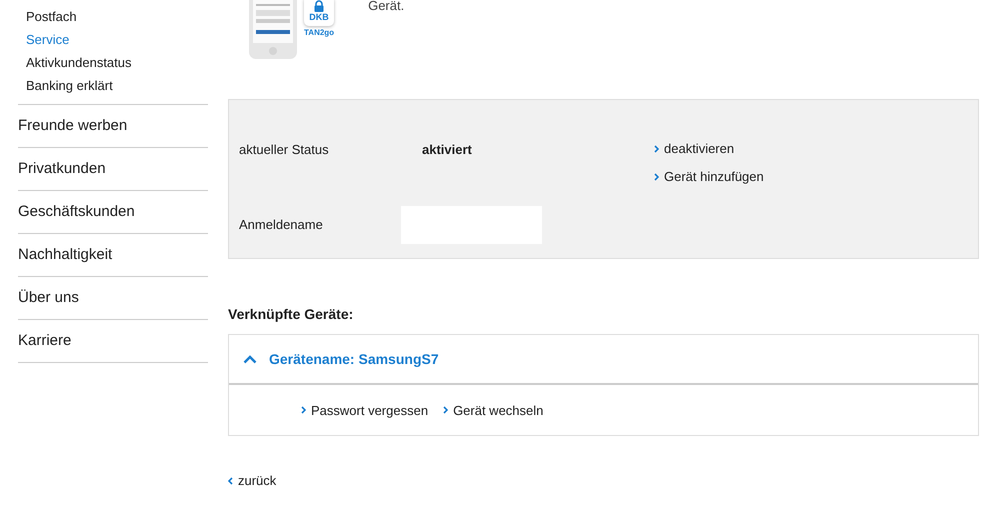  What do you see at coordinates (48, 39) in the screenshot?
I see `sidebar-subitem: Service` at bounding box center [48, 39].